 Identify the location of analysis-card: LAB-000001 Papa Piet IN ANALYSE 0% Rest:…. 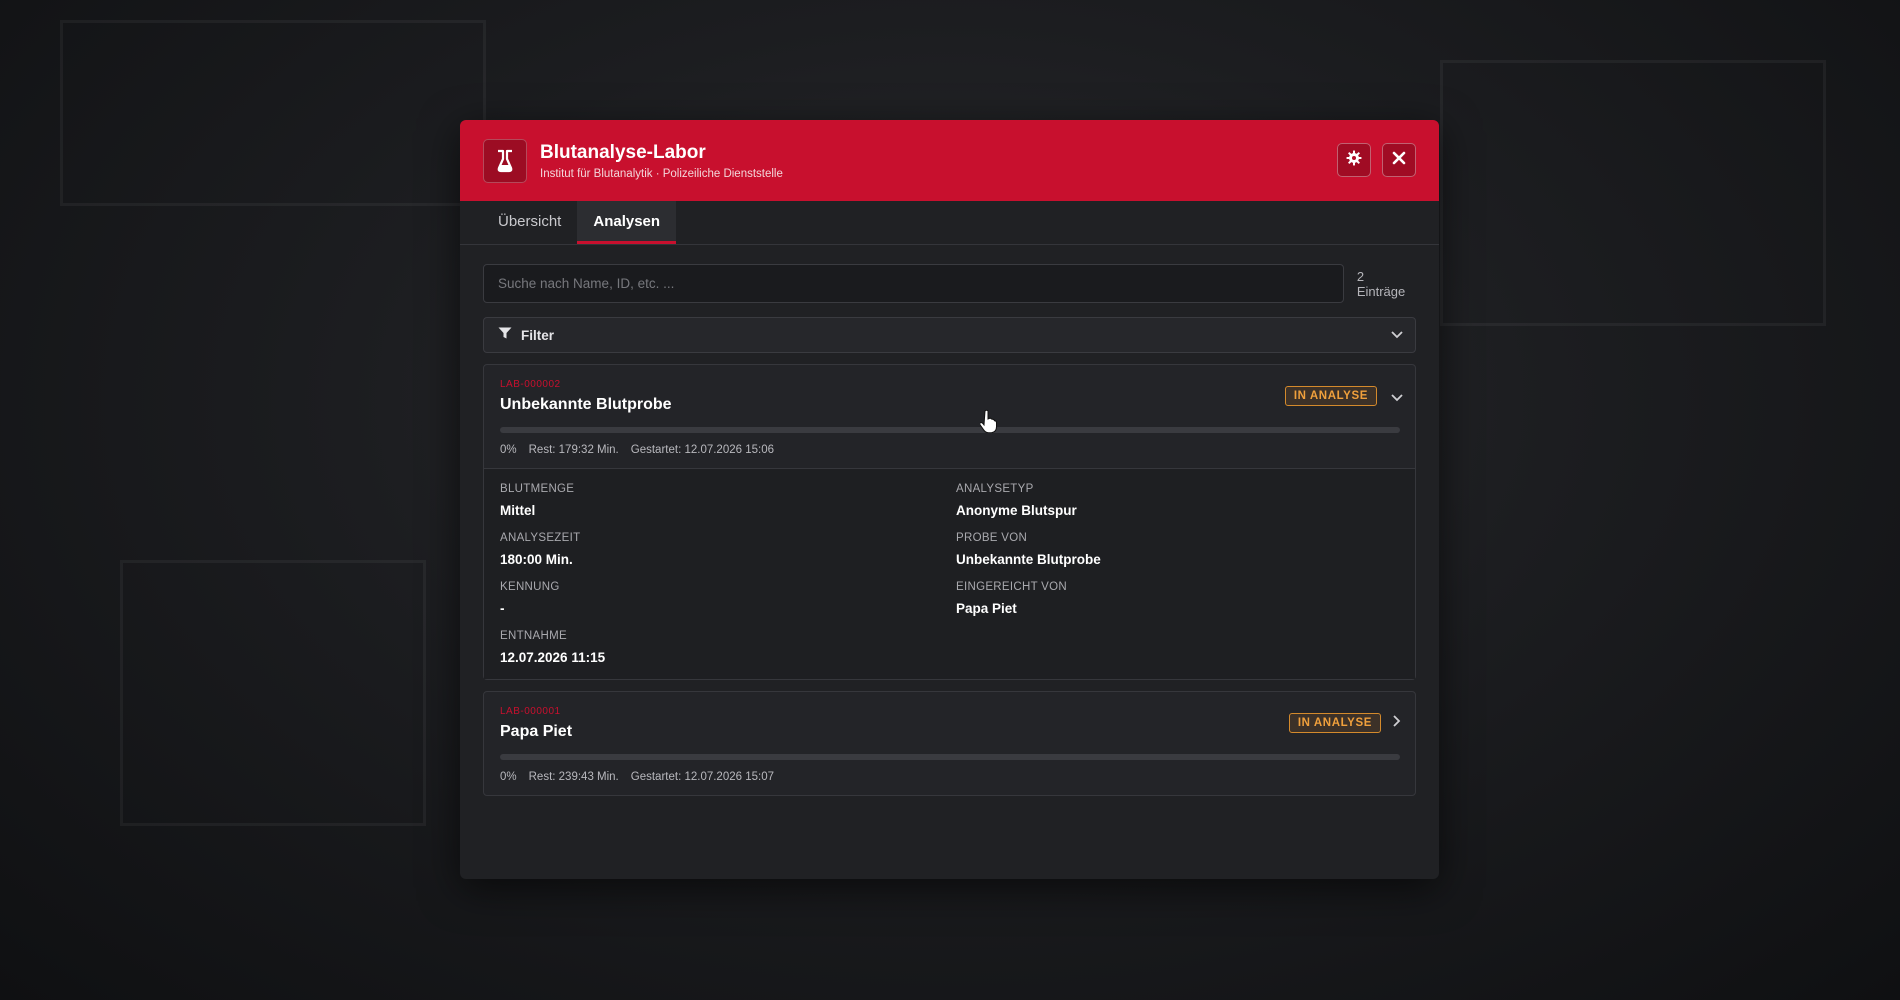
(949, 743).